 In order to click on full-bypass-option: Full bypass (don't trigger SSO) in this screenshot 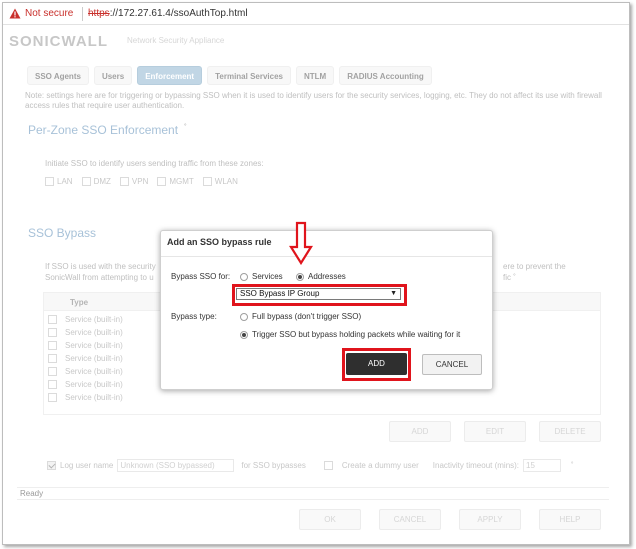, I will do `click(300, 316)`.